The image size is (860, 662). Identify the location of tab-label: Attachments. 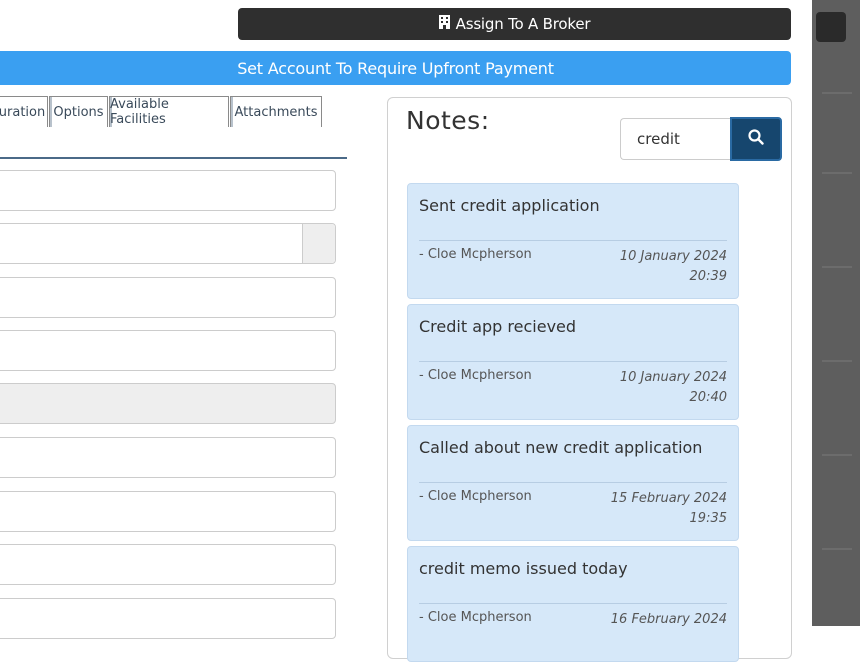
(276, 112).